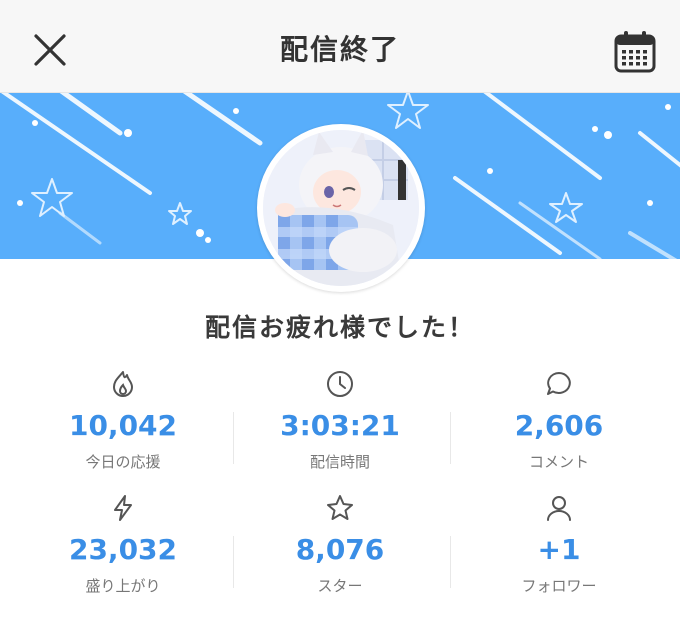 The width and height of the screenshot is (680, 633). What do you see at coordinates (340, 384) in the screenshot?
I see `clock-icon` at bounding box center [340, 384].